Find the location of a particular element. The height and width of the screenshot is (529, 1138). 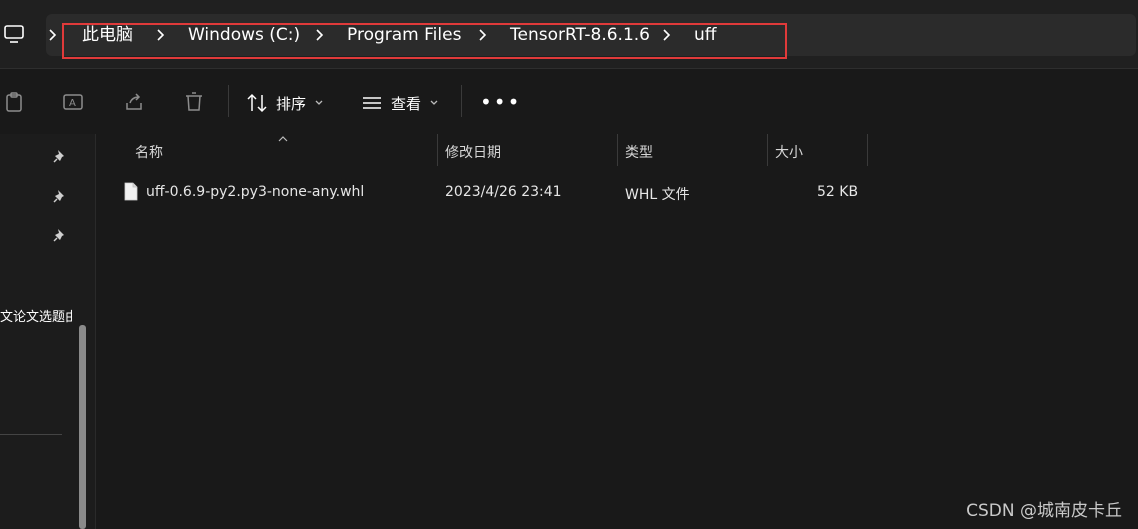

sort-label: 排序 is located at coordinates (291, 103).